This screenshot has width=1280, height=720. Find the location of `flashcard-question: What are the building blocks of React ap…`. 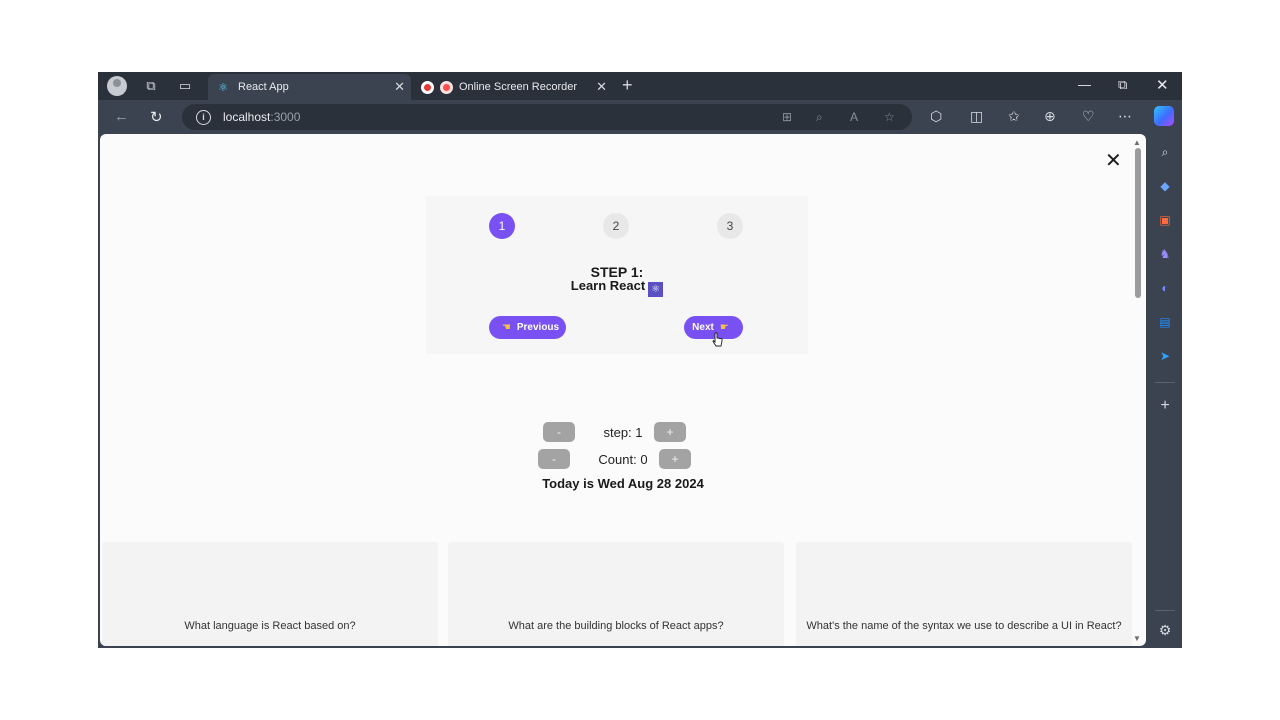

flashcard-question: What are the building blocks of React ap… is located at coordinates (616, 626).